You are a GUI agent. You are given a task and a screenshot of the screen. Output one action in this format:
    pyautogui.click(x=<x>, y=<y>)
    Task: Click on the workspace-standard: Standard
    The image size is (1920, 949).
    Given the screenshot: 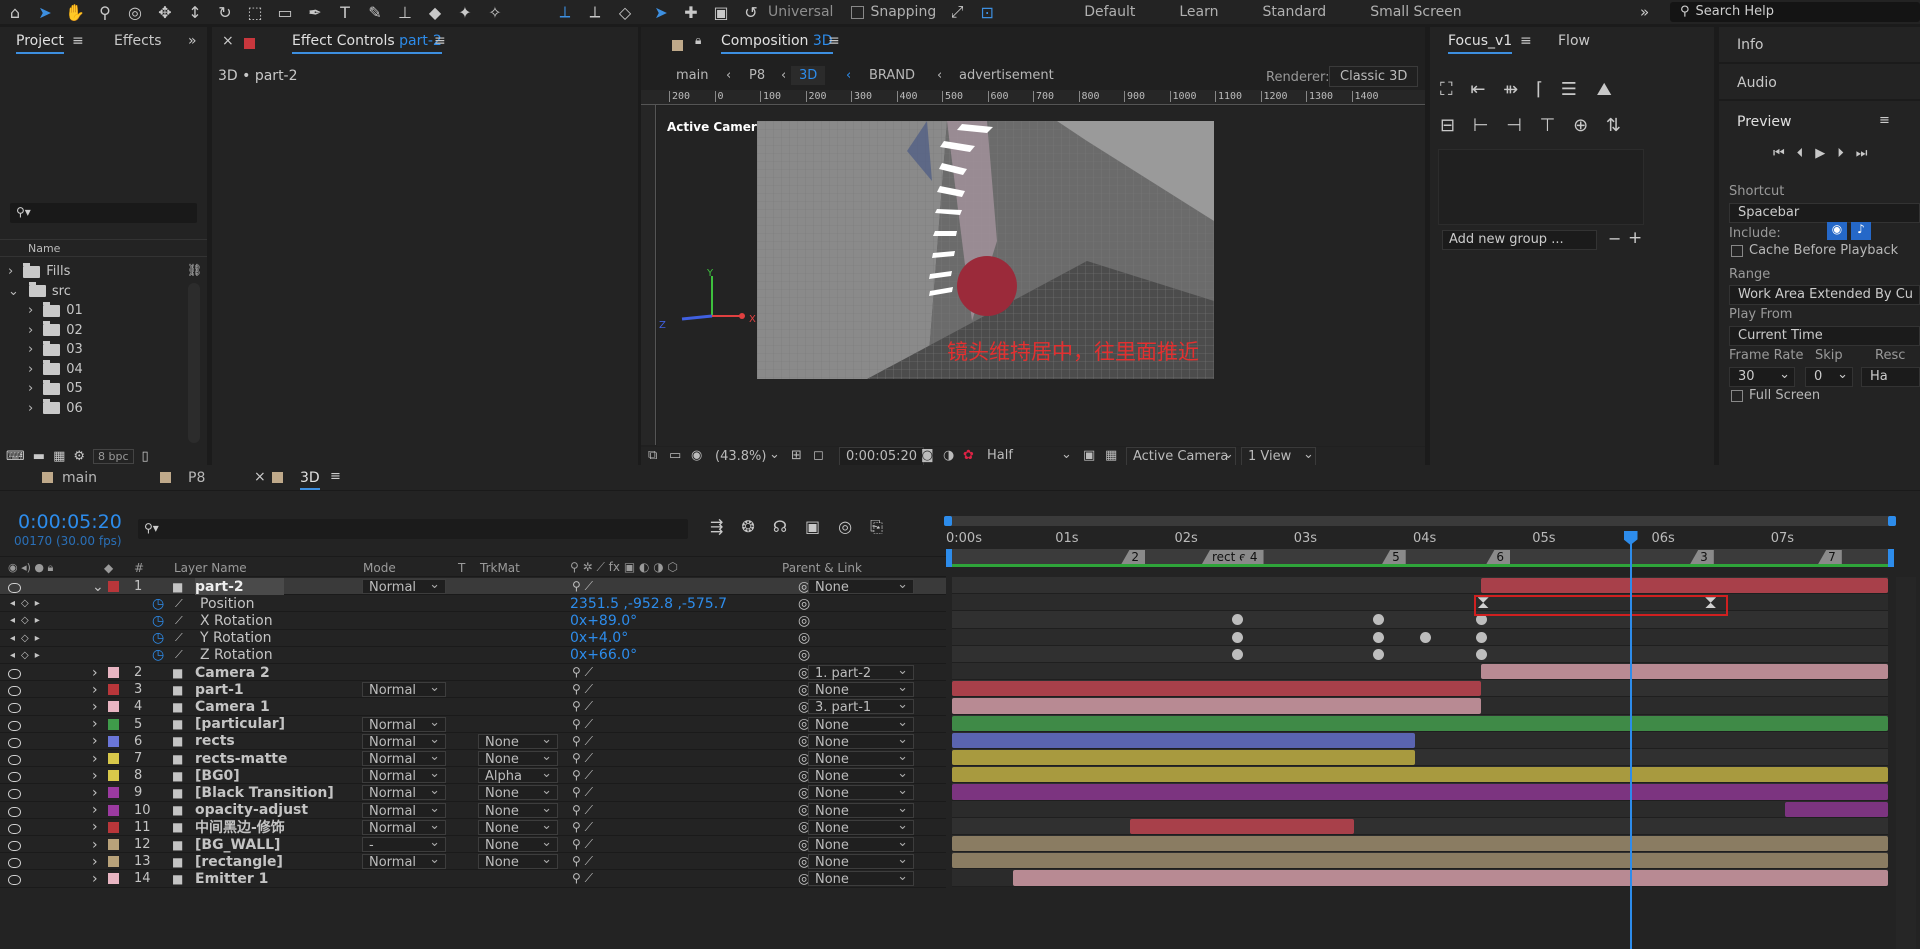 What is the action you would take?
    pyautogui.click(x=1295, y=12)
    